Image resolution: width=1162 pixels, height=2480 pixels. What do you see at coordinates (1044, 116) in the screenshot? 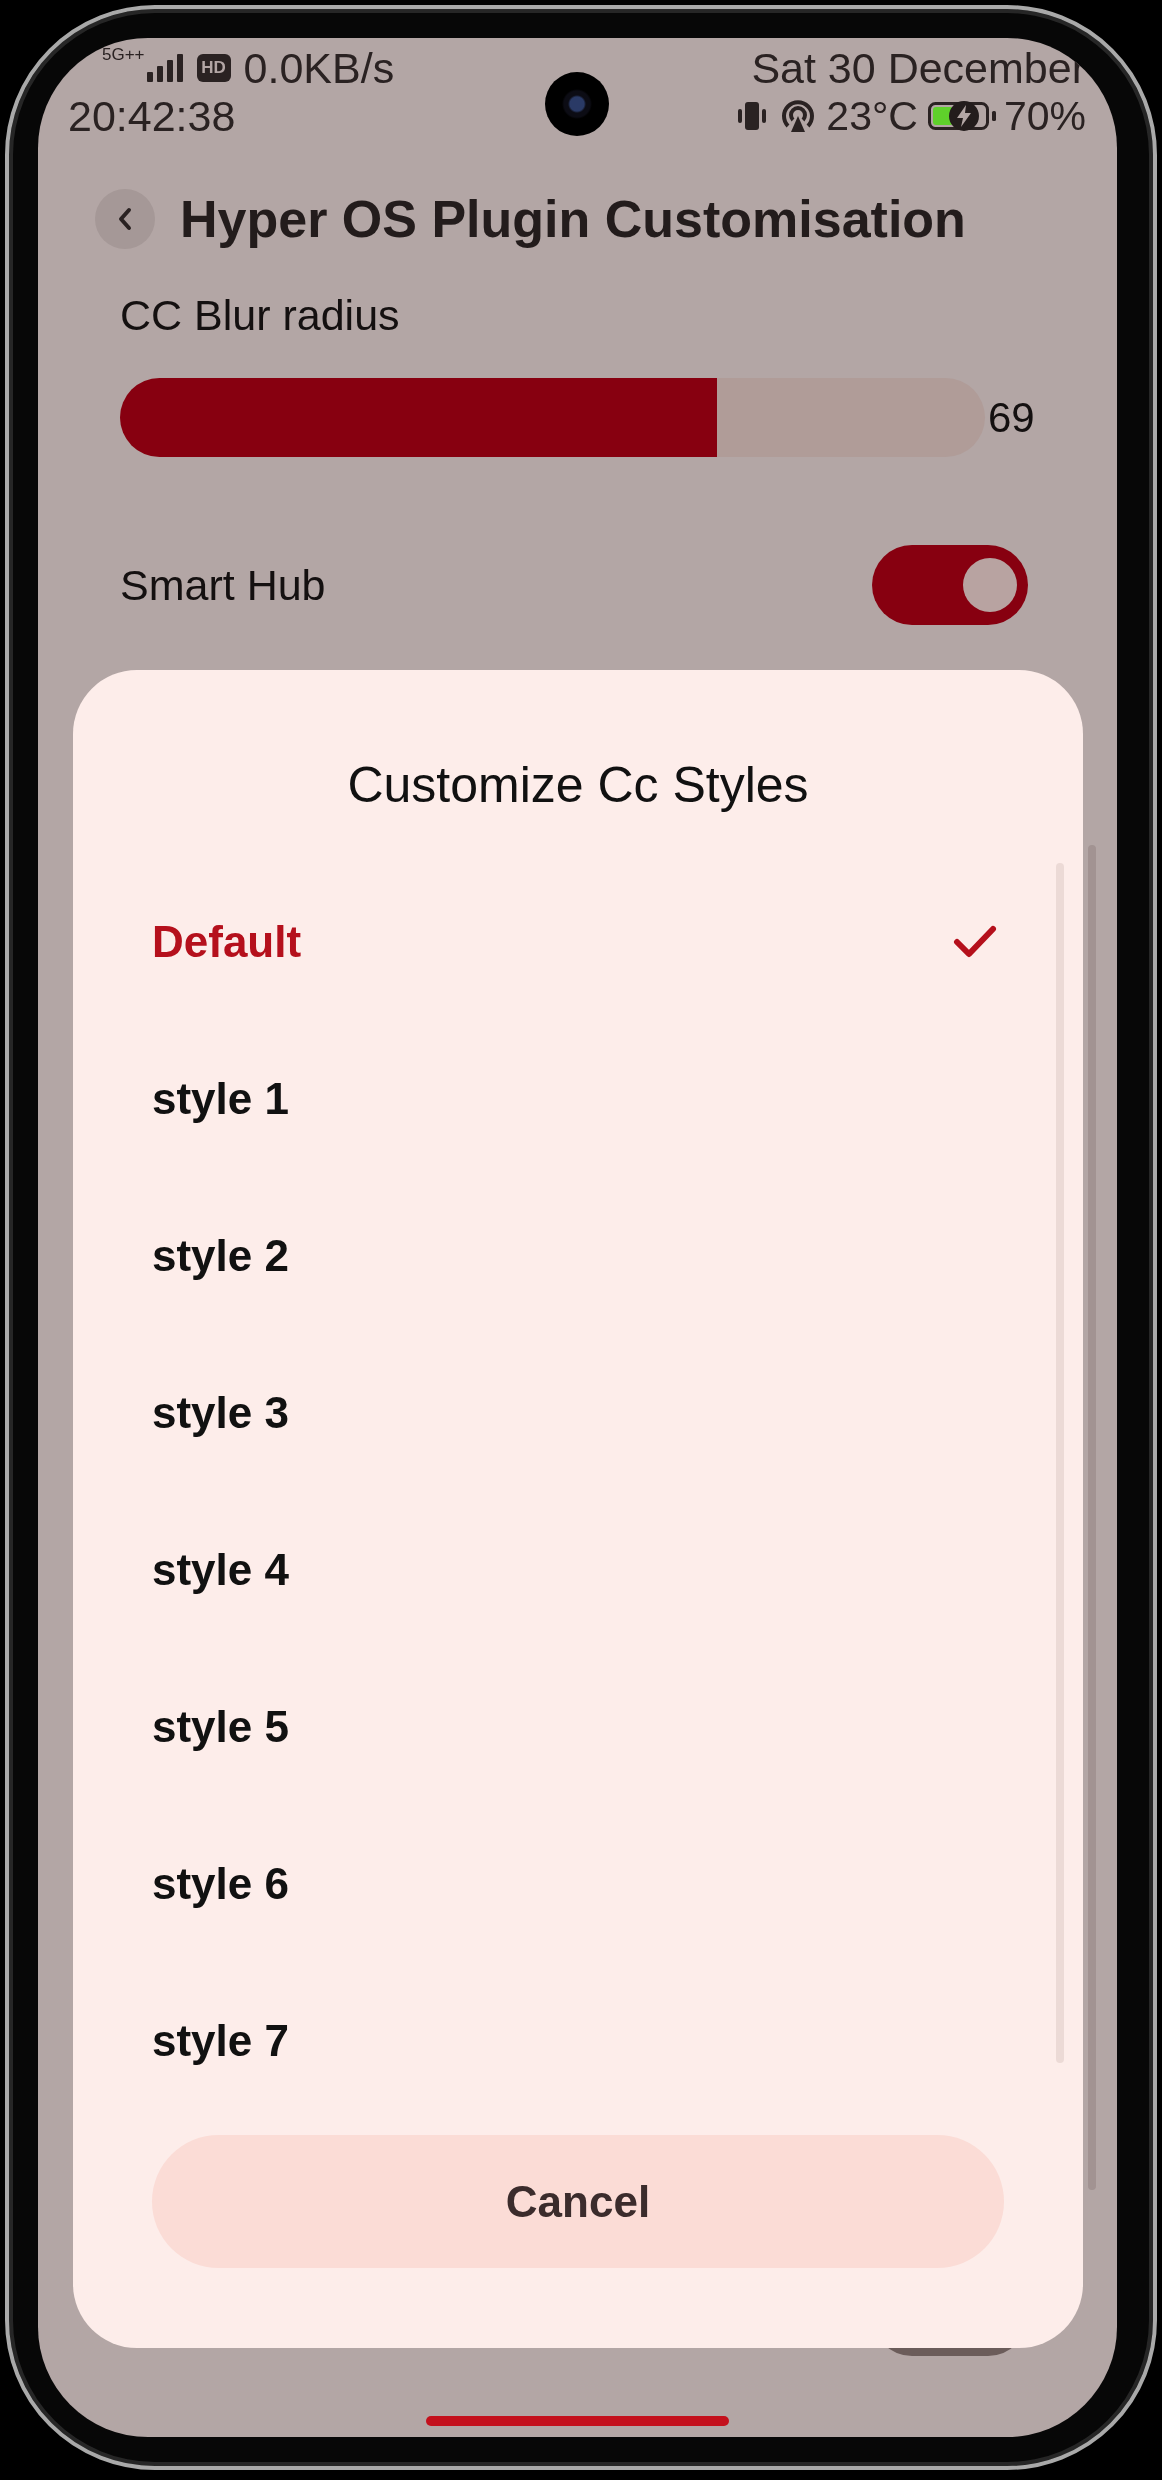
I see `battery-percent: 70%` at bounding box center [1044, 116].